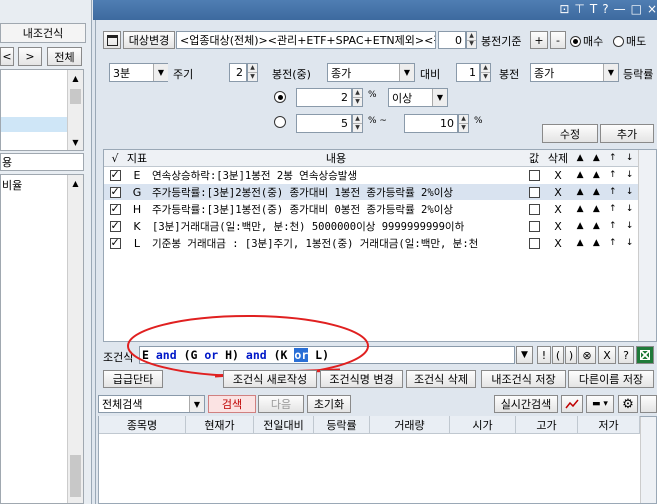 This screenshot has height=504, width=657. Describe the element at coordinates (142, 425) in the screenshot. I see `results-col-name: 종목명` at that location.